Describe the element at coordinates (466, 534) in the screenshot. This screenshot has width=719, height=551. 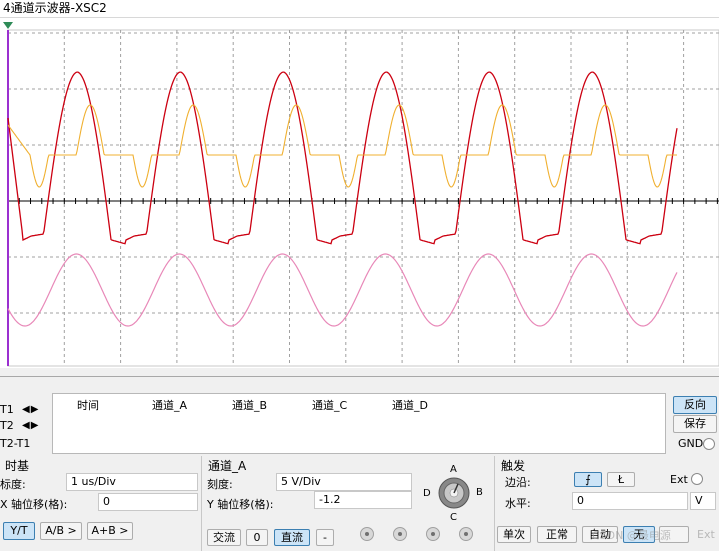
I see `channel-d-selector-dot` at that location.